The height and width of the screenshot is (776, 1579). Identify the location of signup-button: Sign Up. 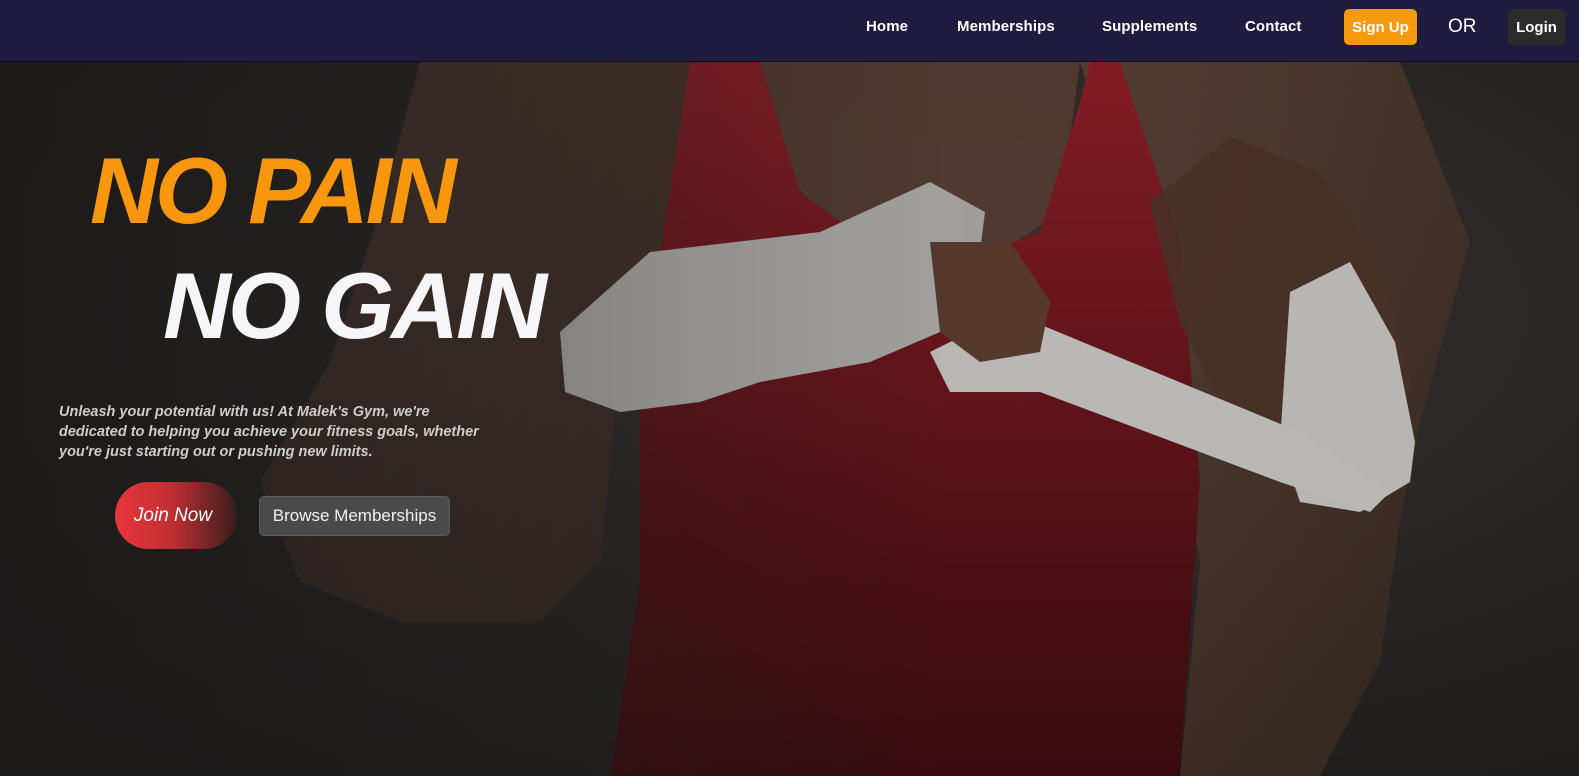
(1380, 27).